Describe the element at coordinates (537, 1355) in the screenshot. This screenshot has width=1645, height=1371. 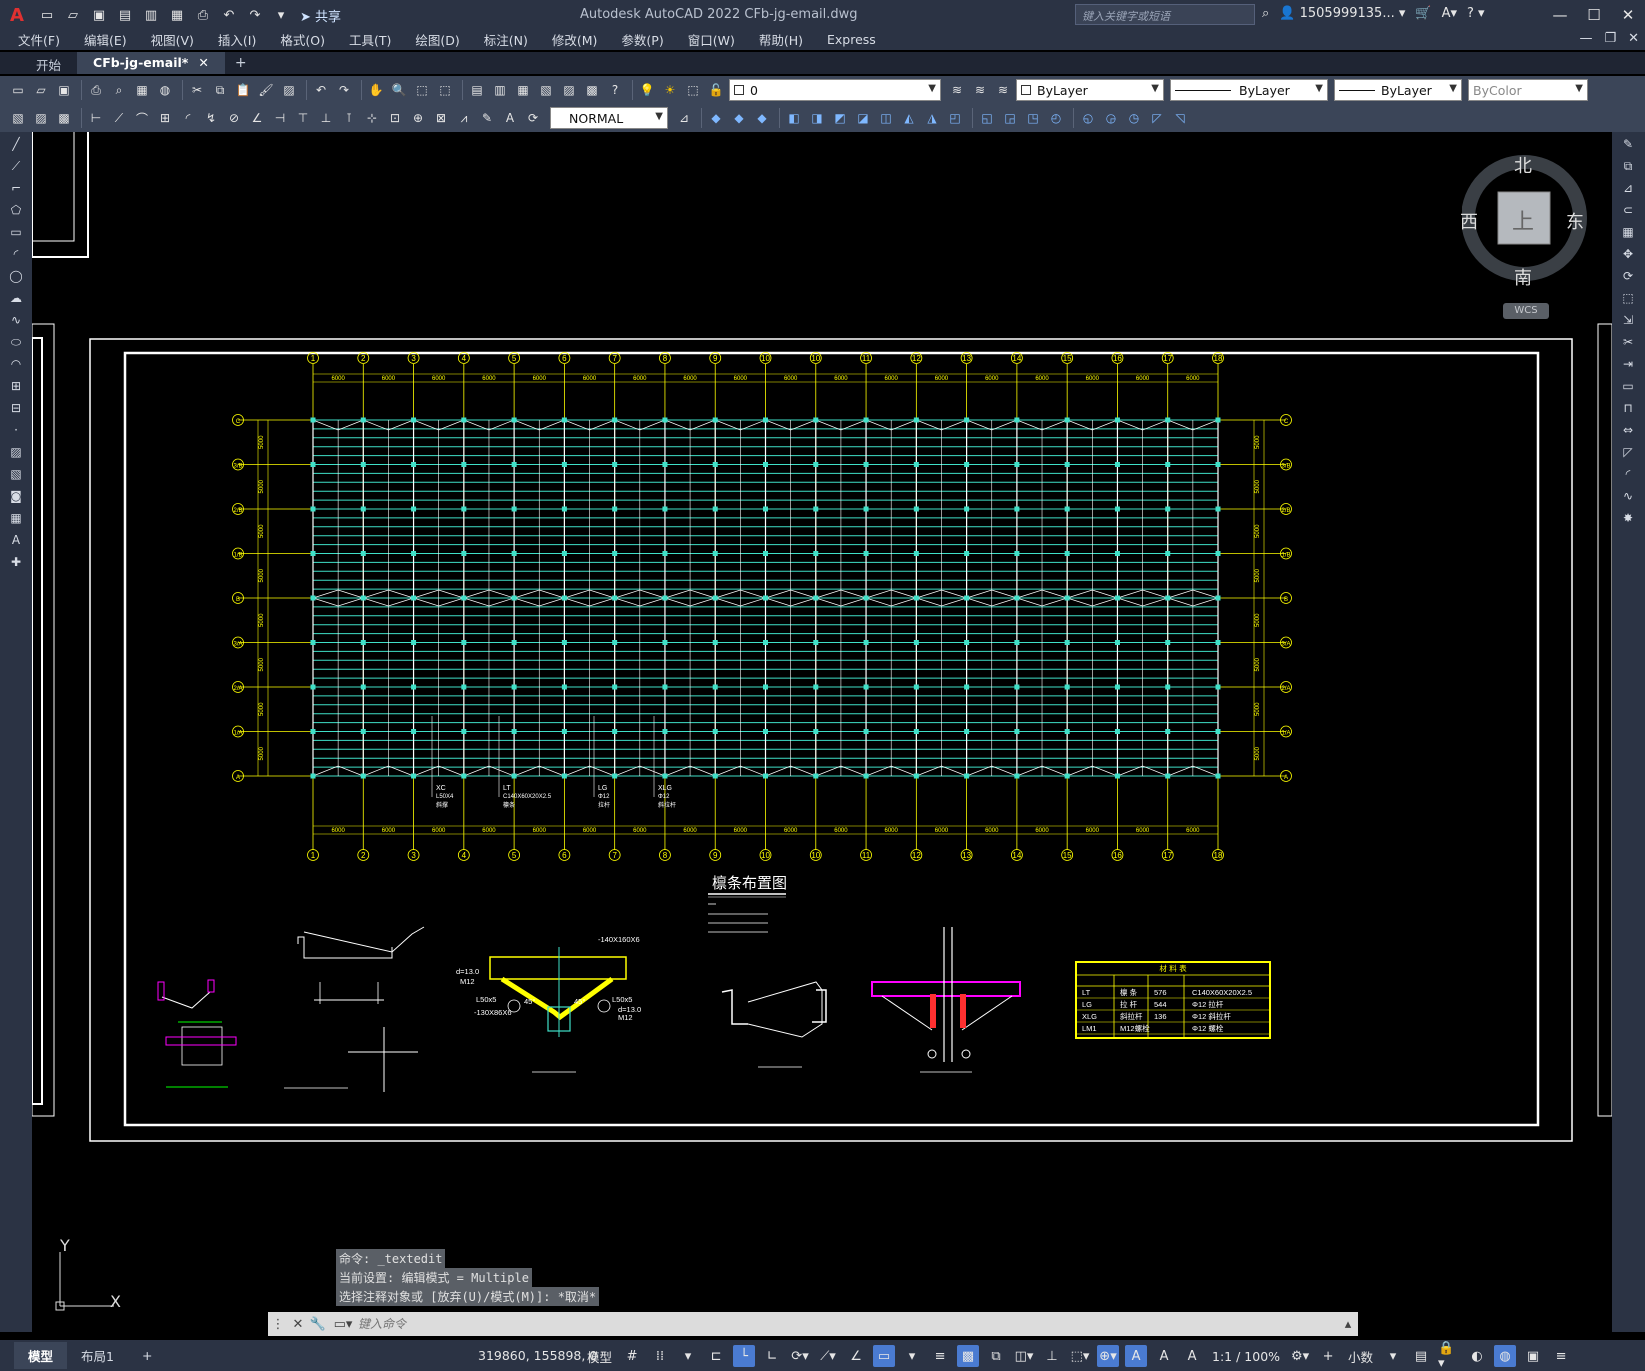
I see `coordinates-readout: 319860, 155898, 0` at that location.